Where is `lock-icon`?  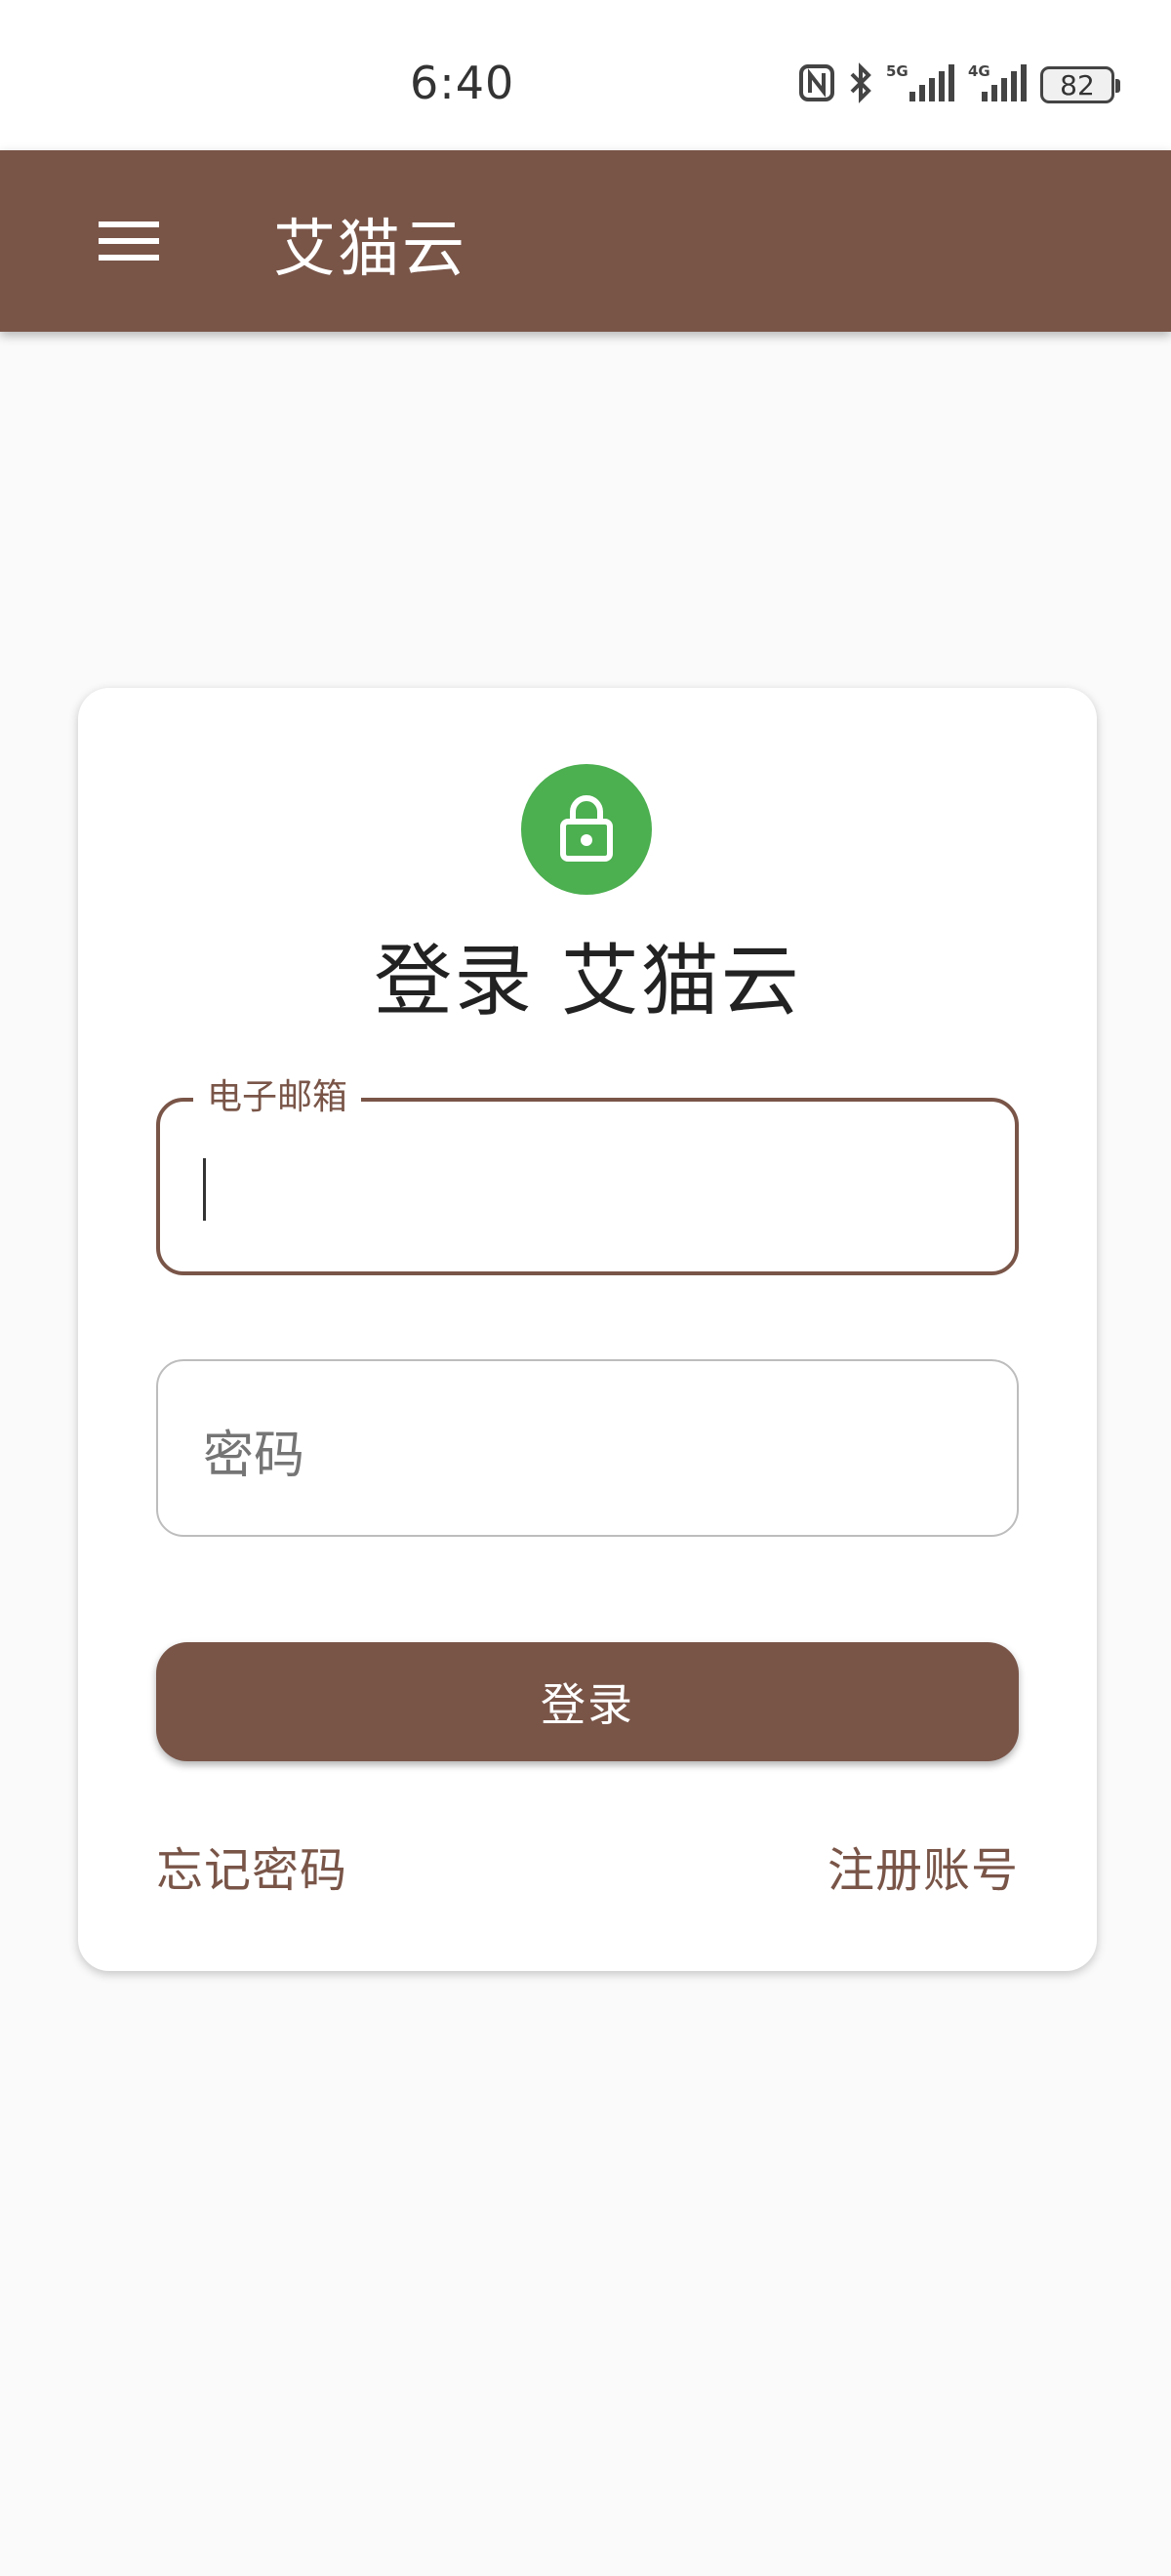
lock-icon is located at coordinates (586, 829).